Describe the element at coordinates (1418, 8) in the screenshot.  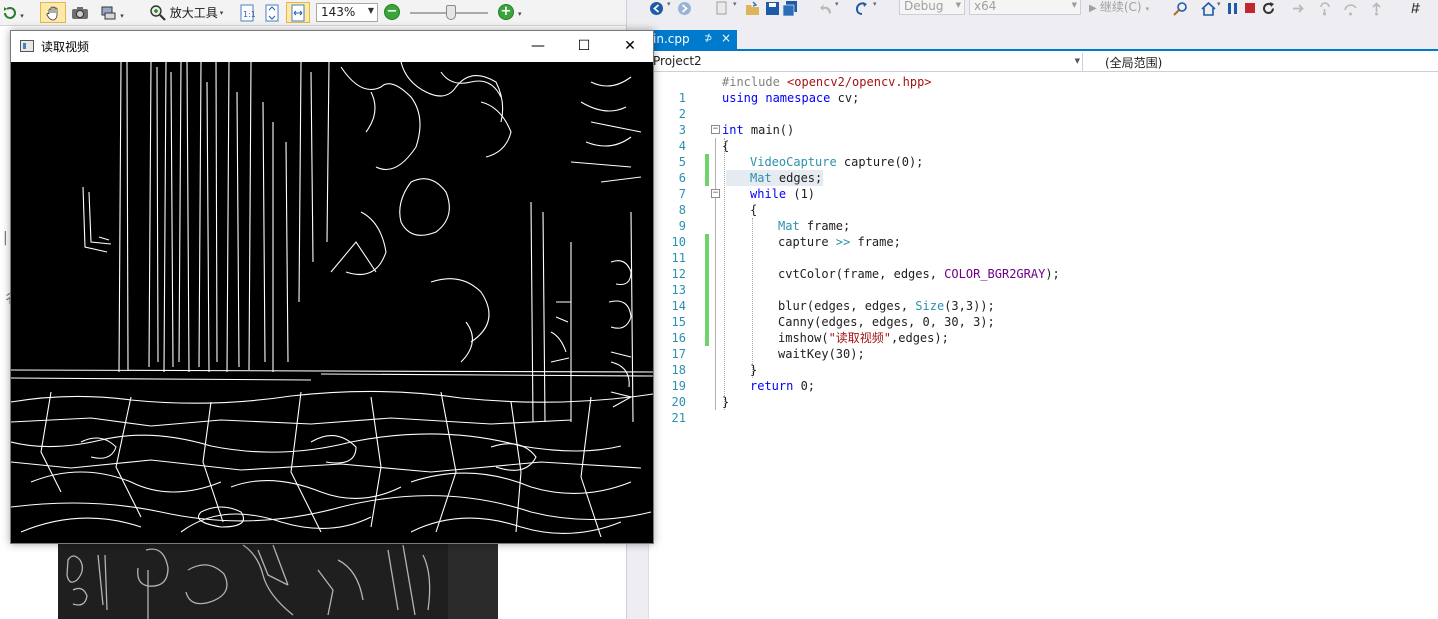
I see `comment-out-icon` at that location.